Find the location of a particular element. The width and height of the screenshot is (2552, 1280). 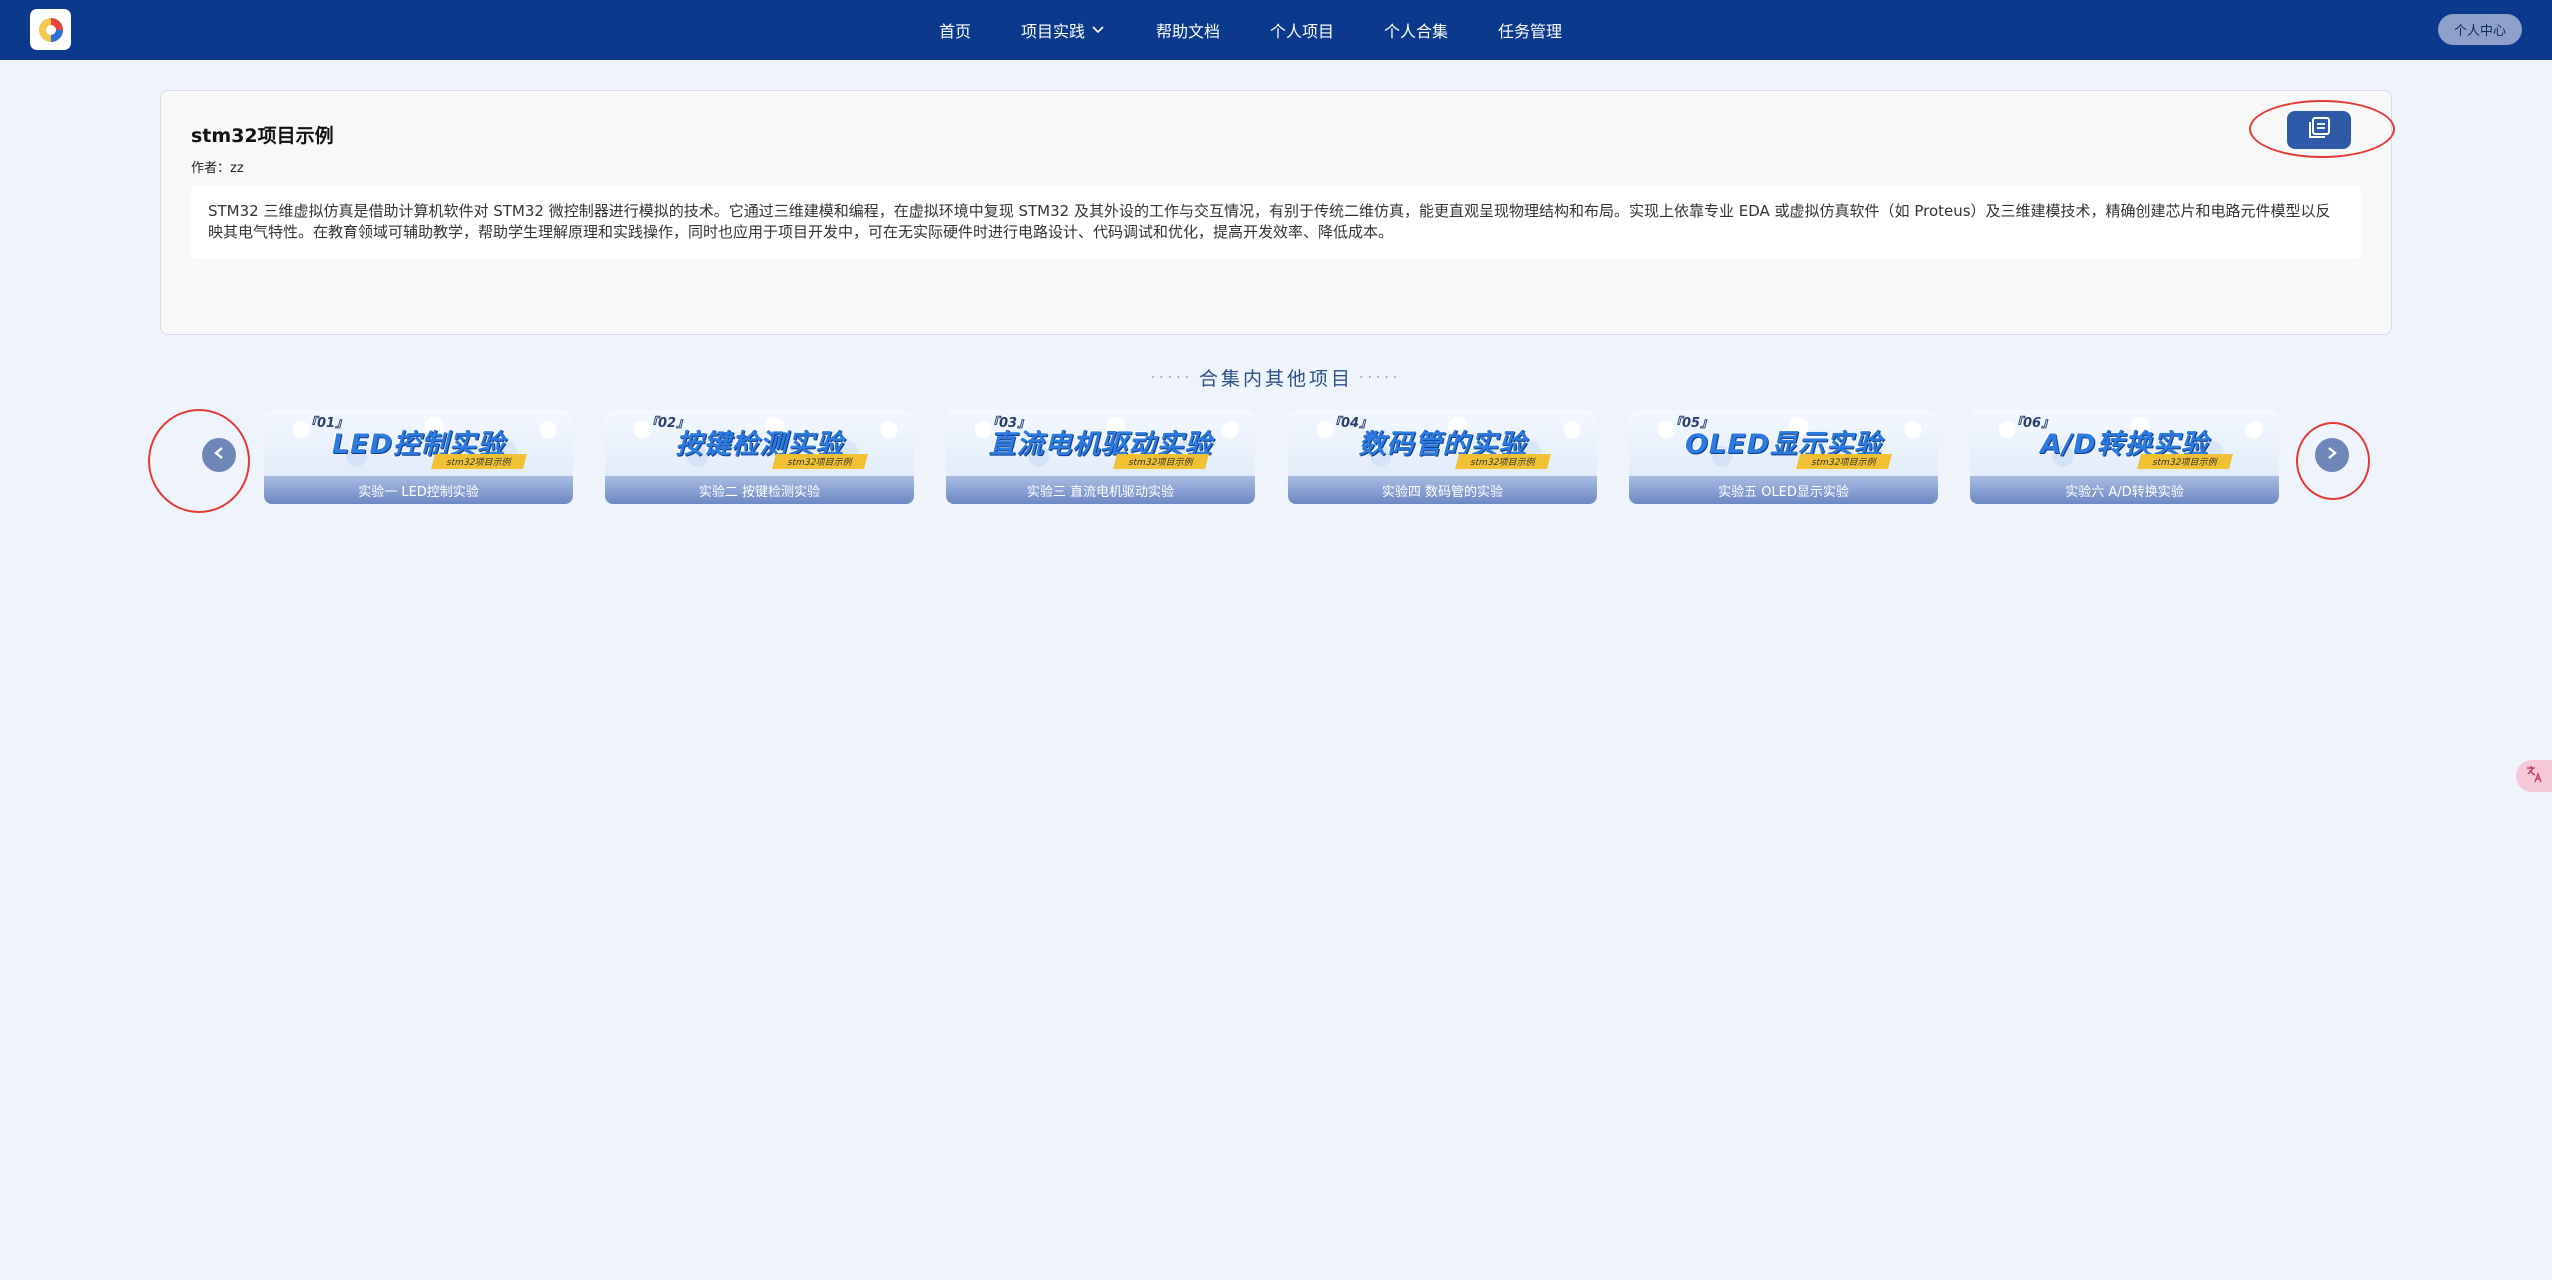

card-label: 实验二 按键检测实验 is located at coordinates (759, 490).